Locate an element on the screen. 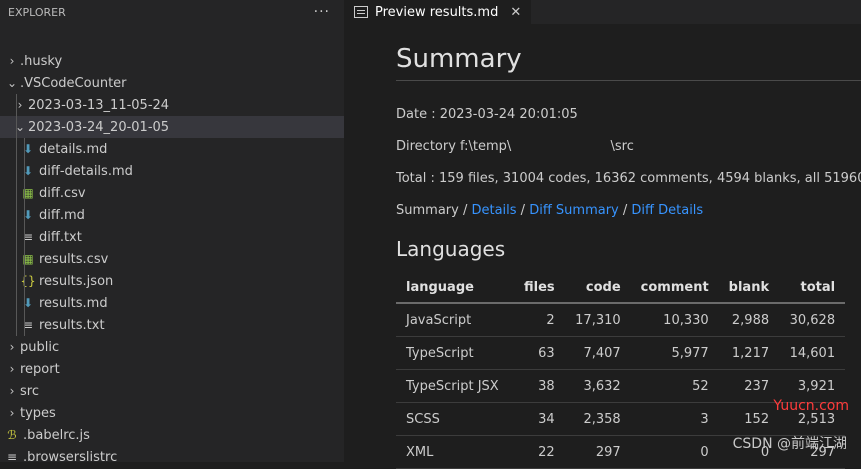  tab-bar: Preview results.md ✕ is located at coordinates (602, 12).